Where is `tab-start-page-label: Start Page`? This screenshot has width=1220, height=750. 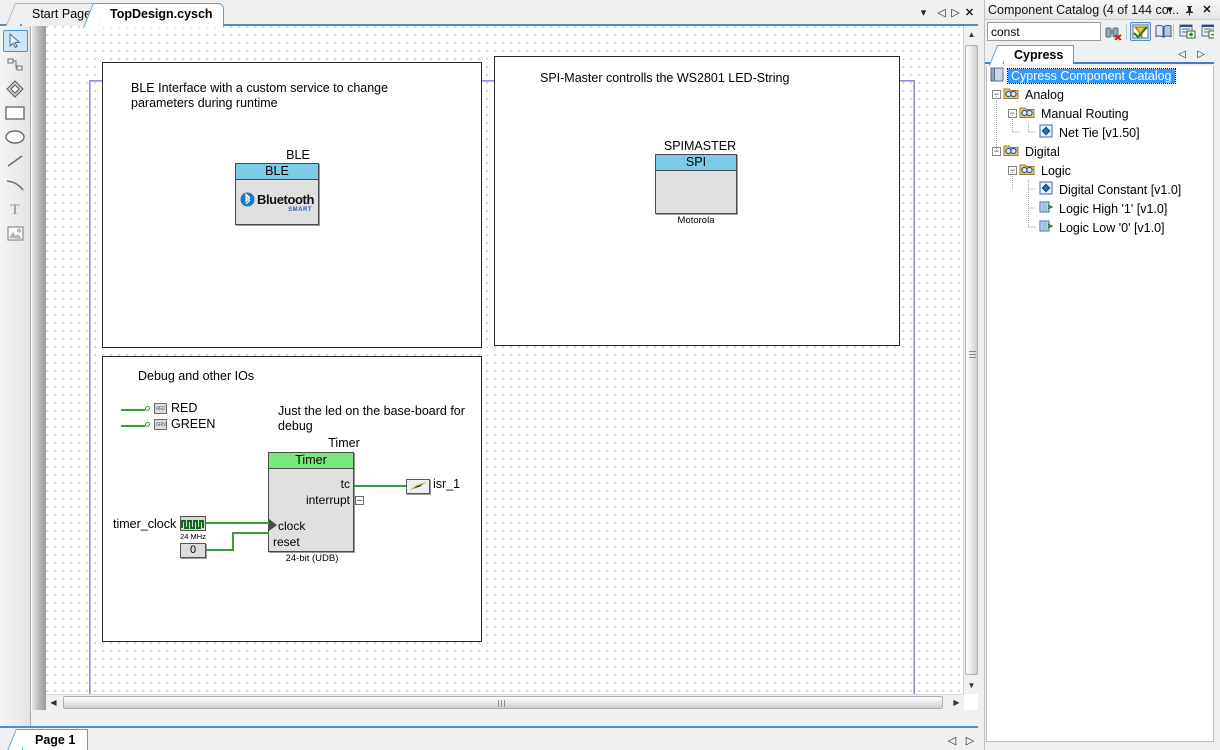 tab-start-page-label: Start Page is located at coordinates (62, 14).